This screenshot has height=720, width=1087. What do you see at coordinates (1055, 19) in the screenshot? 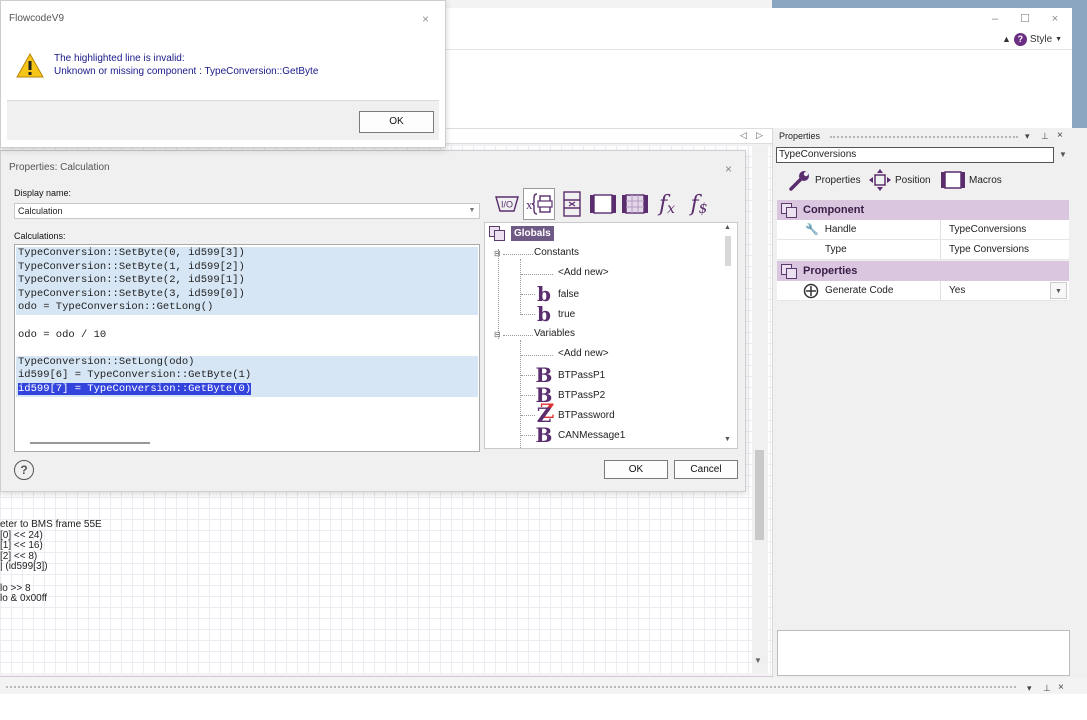
I see `close-button: ×` at bounding box center [1055, 19].